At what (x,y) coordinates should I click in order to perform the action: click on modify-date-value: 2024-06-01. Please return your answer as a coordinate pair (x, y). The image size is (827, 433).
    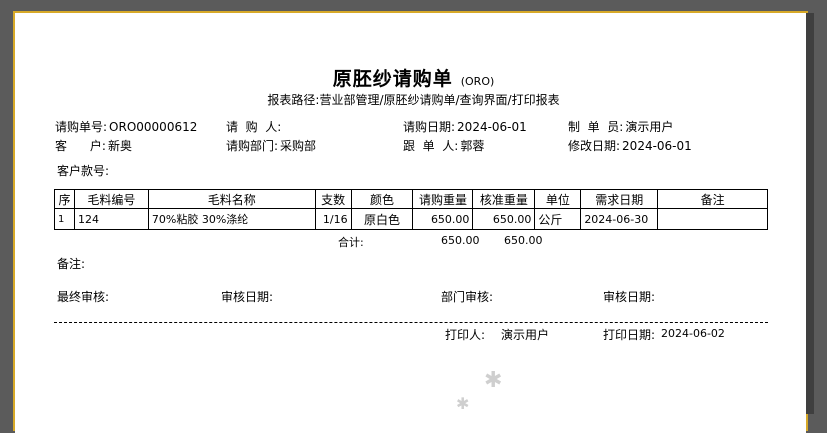
    Looking at the image, I should click on (657, 146).